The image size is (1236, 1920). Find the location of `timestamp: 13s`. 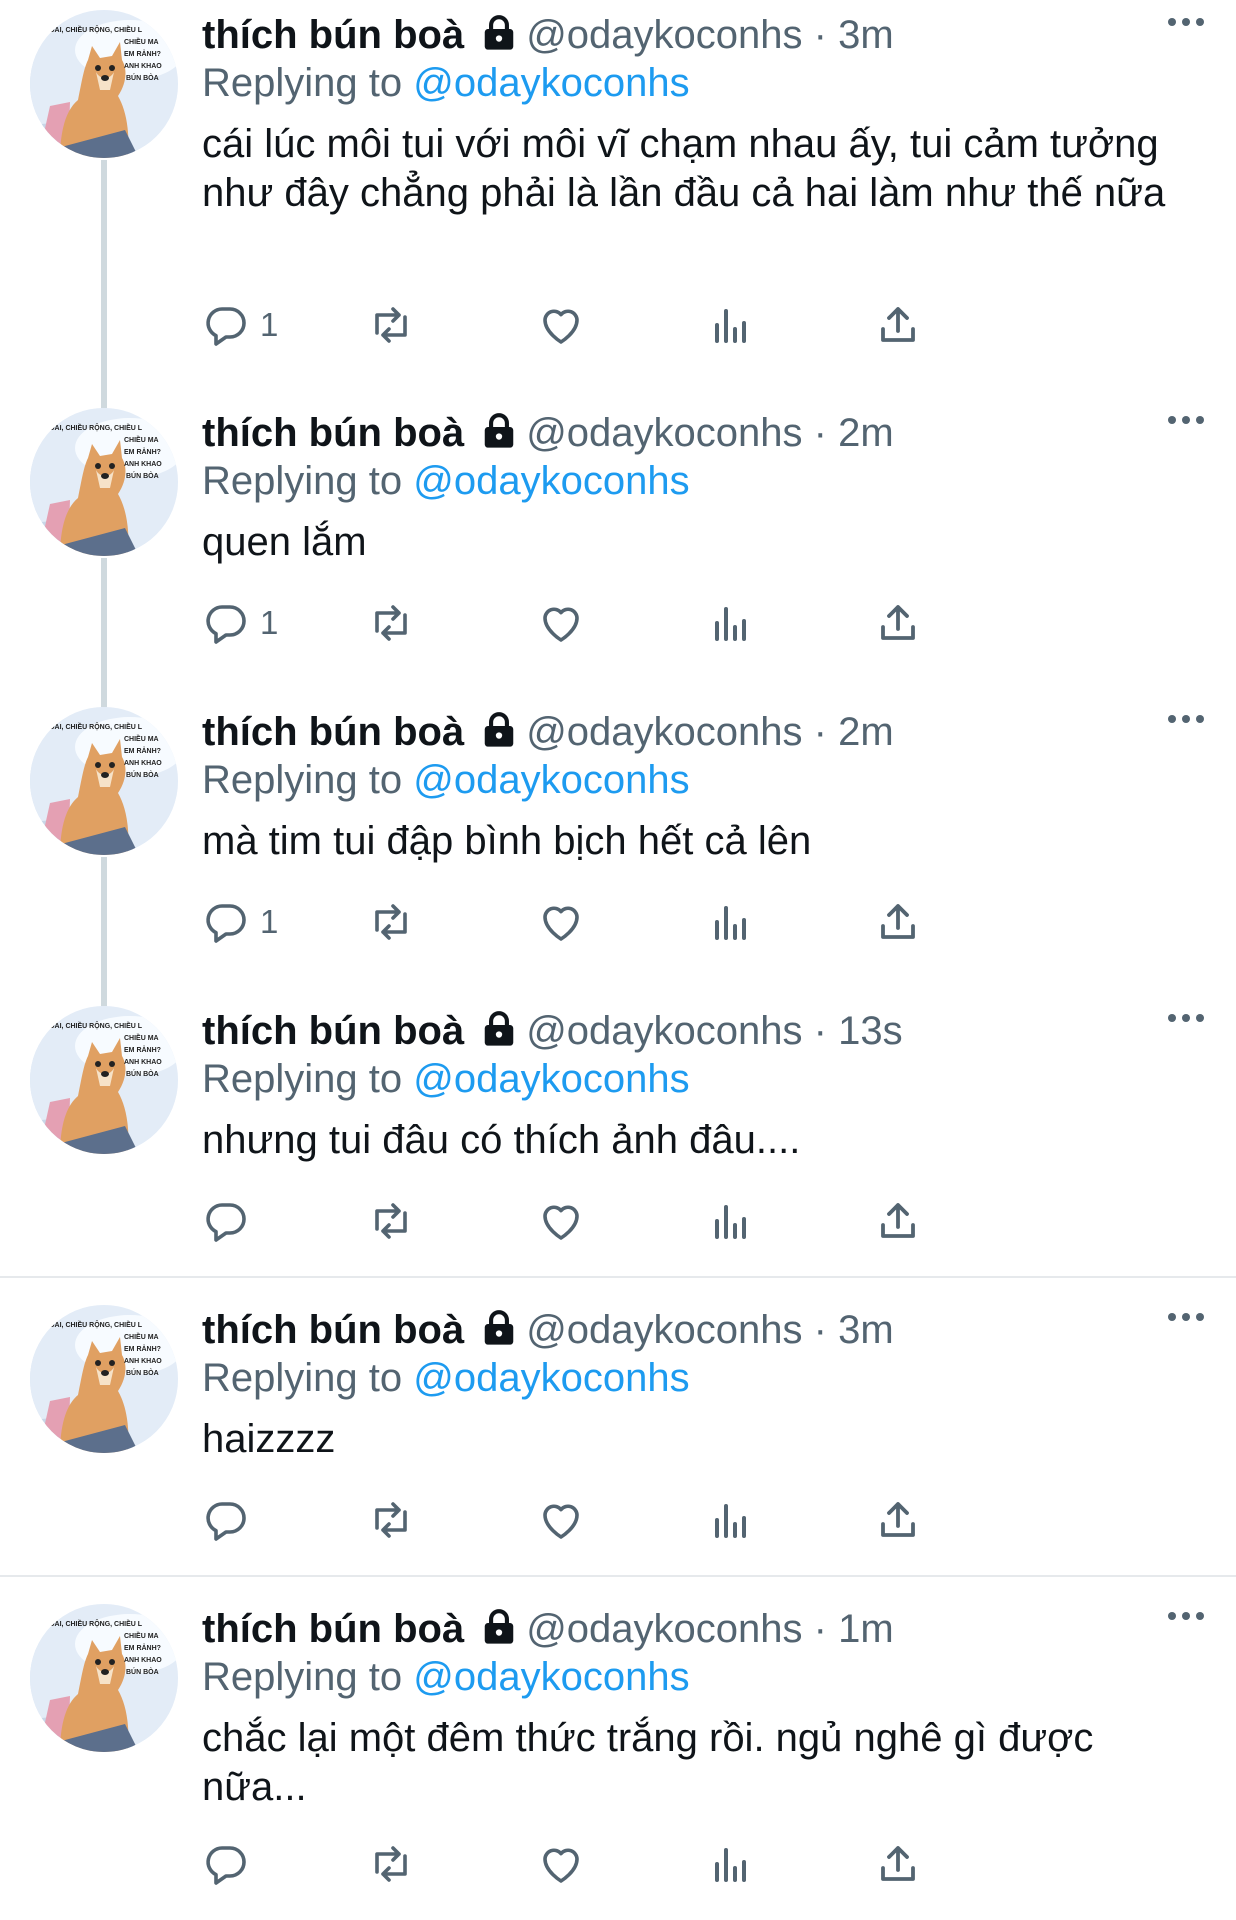

timestamp: 13s is located at coordinates (870, 1031).